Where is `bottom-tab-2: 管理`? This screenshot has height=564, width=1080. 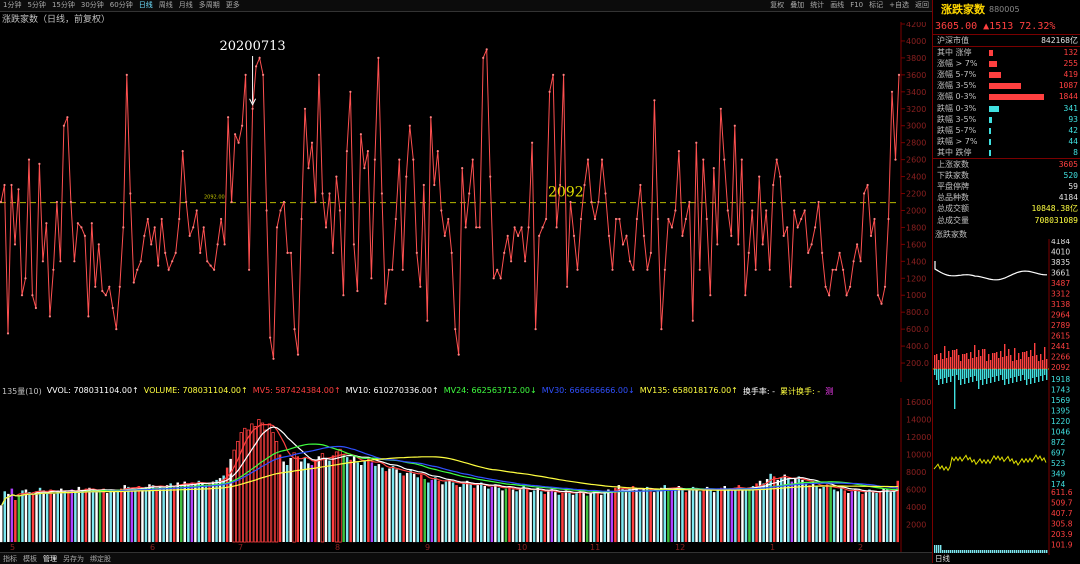
bottom-tab-2: 管理 is located at coordinates (50, 559).